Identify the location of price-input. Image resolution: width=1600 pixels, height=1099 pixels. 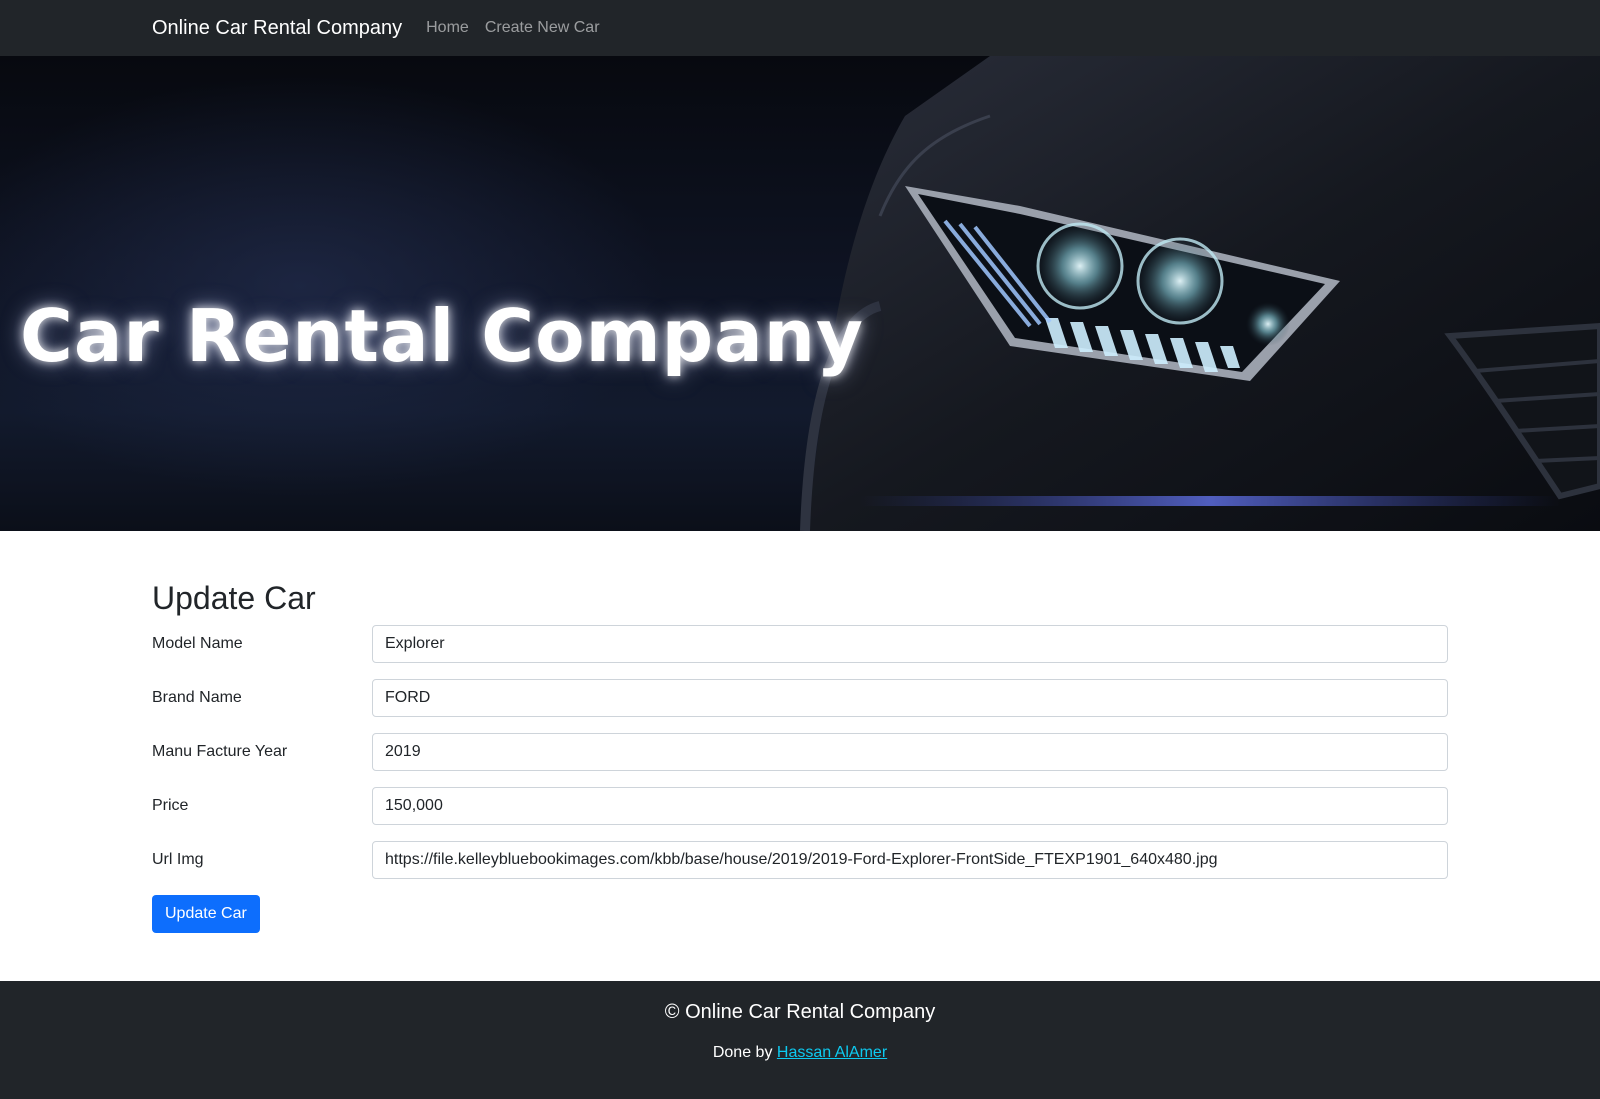
(910, 806).